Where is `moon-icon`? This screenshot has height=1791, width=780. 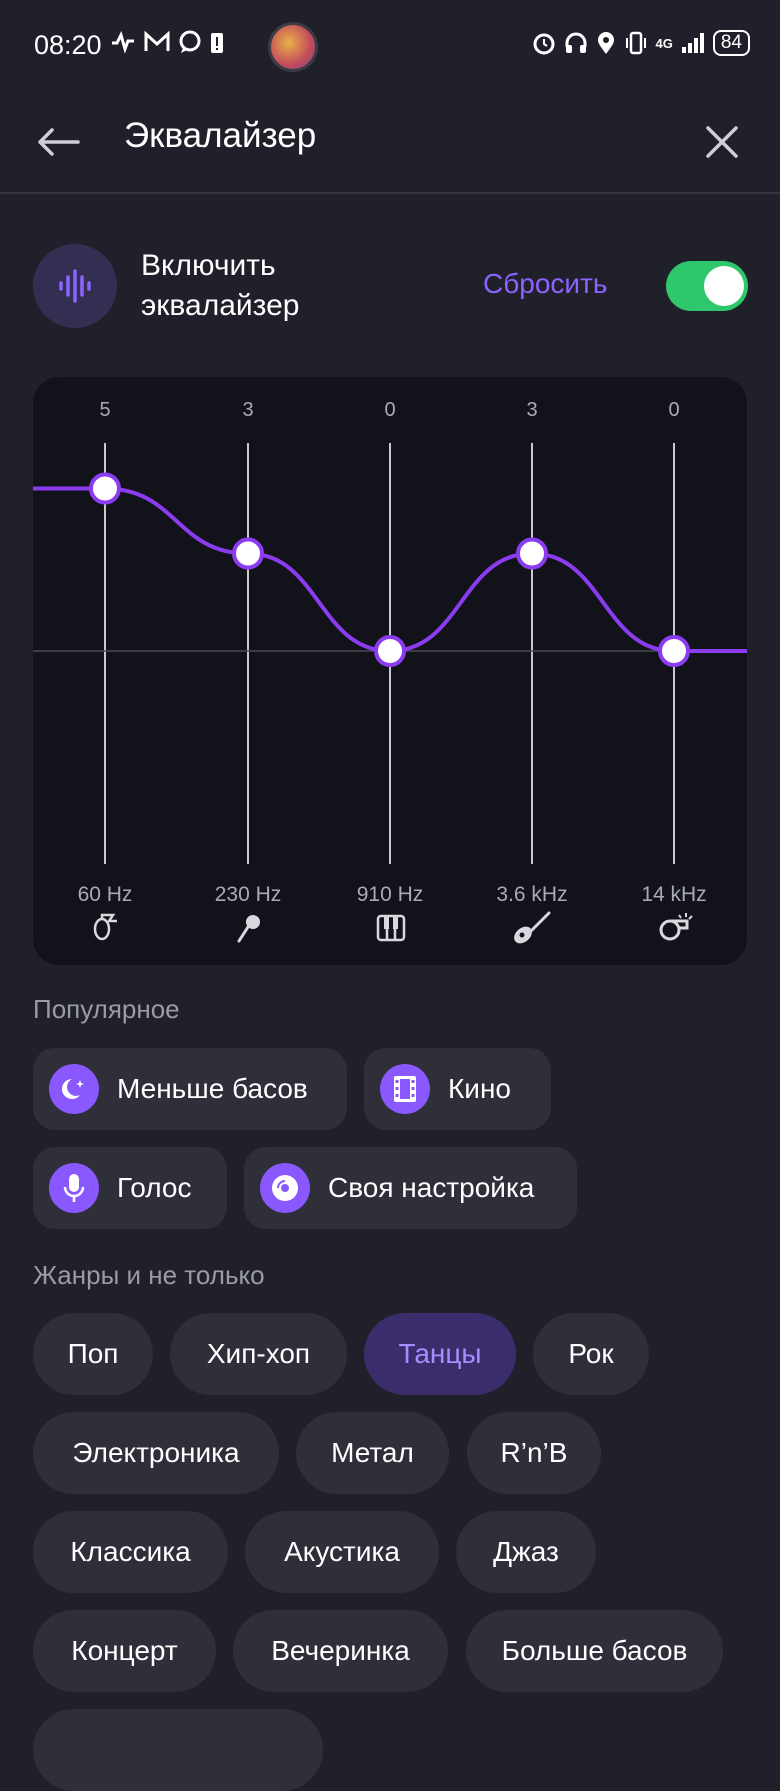 moon-icon is located at coordinates (74, 1089).